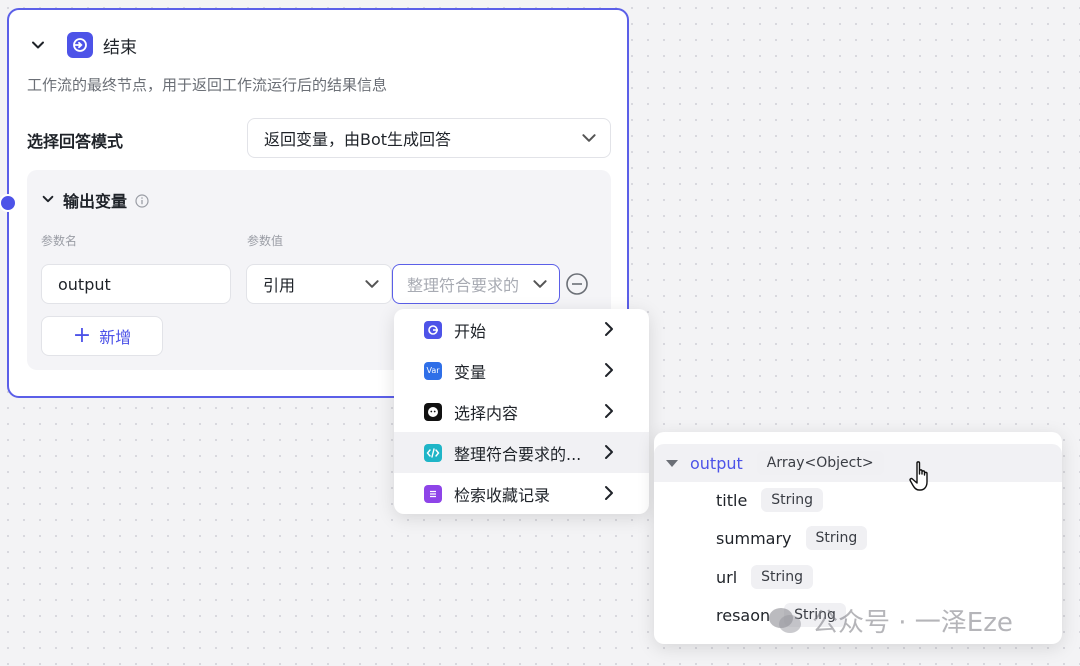 Image resolution: width=1080 pixels, height=666 pixels. I want to click on info-icon, so click(142, 200).